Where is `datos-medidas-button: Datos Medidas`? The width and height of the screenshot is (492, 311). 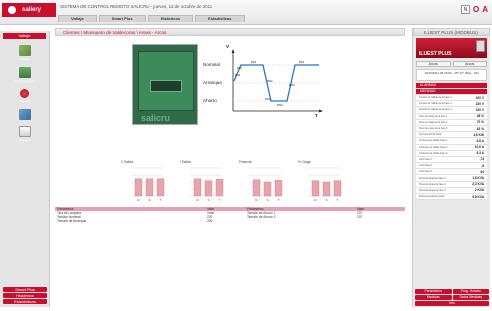 datos-medidas-button: Datos Medidas is located at coordinates (470, 297).